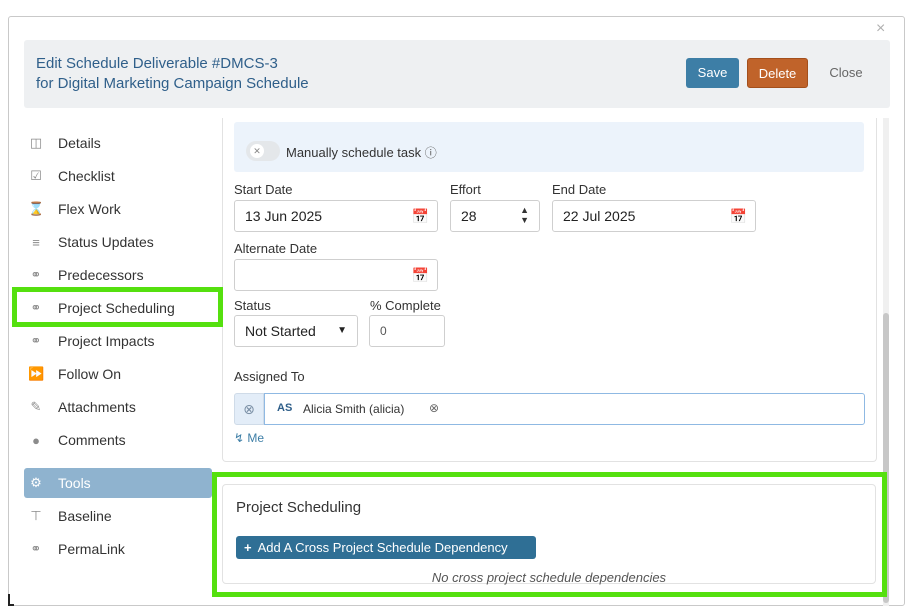 The height and width of the screenshot is (614, 912). I want to click on start-date-input: 13 Jun 2025 📅, so click(336, 216).